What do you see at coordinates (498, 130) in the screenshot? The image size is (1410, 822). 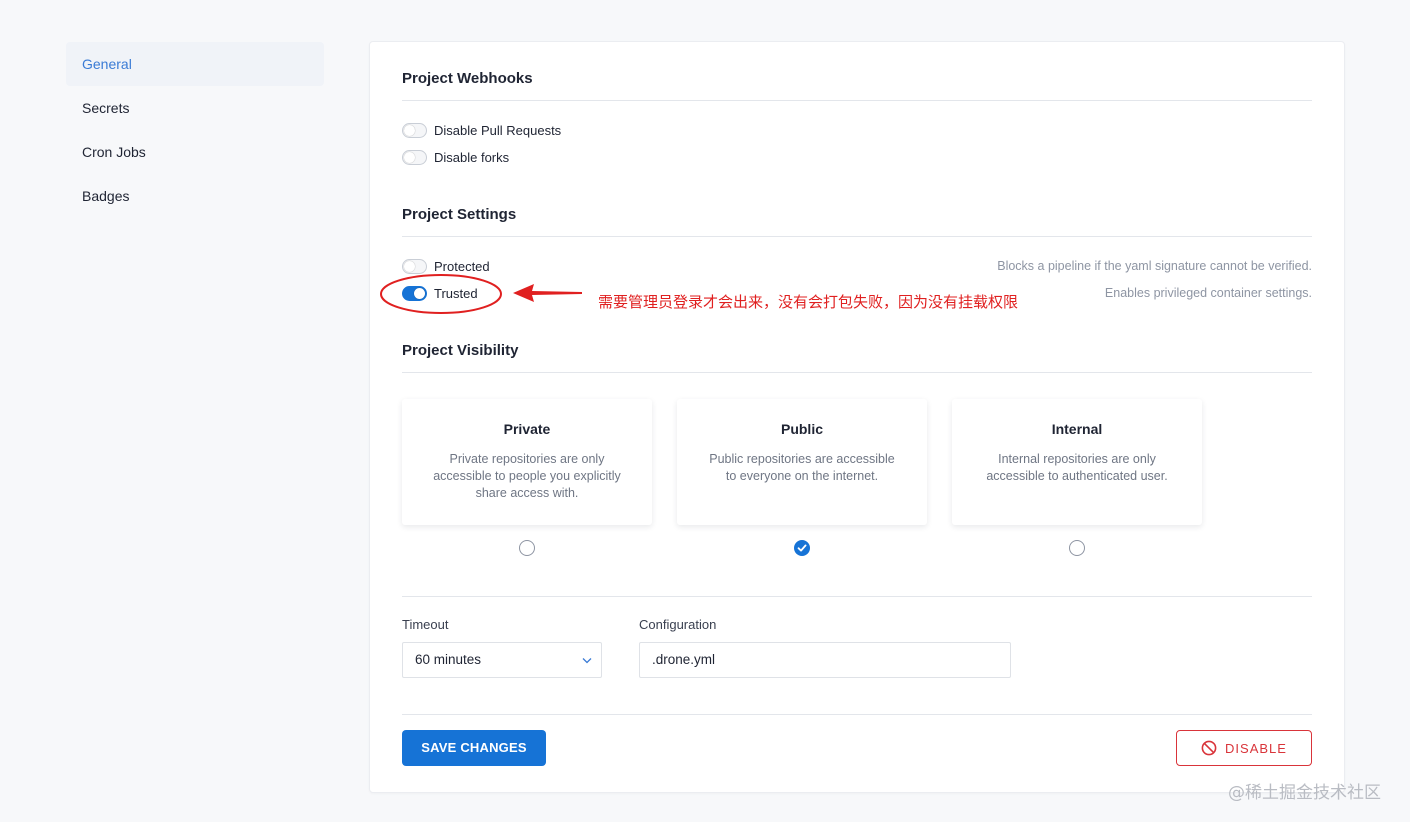 I see `disable-pull-requests-label: Disable Pull Requests` at bounding box center [498, 130].